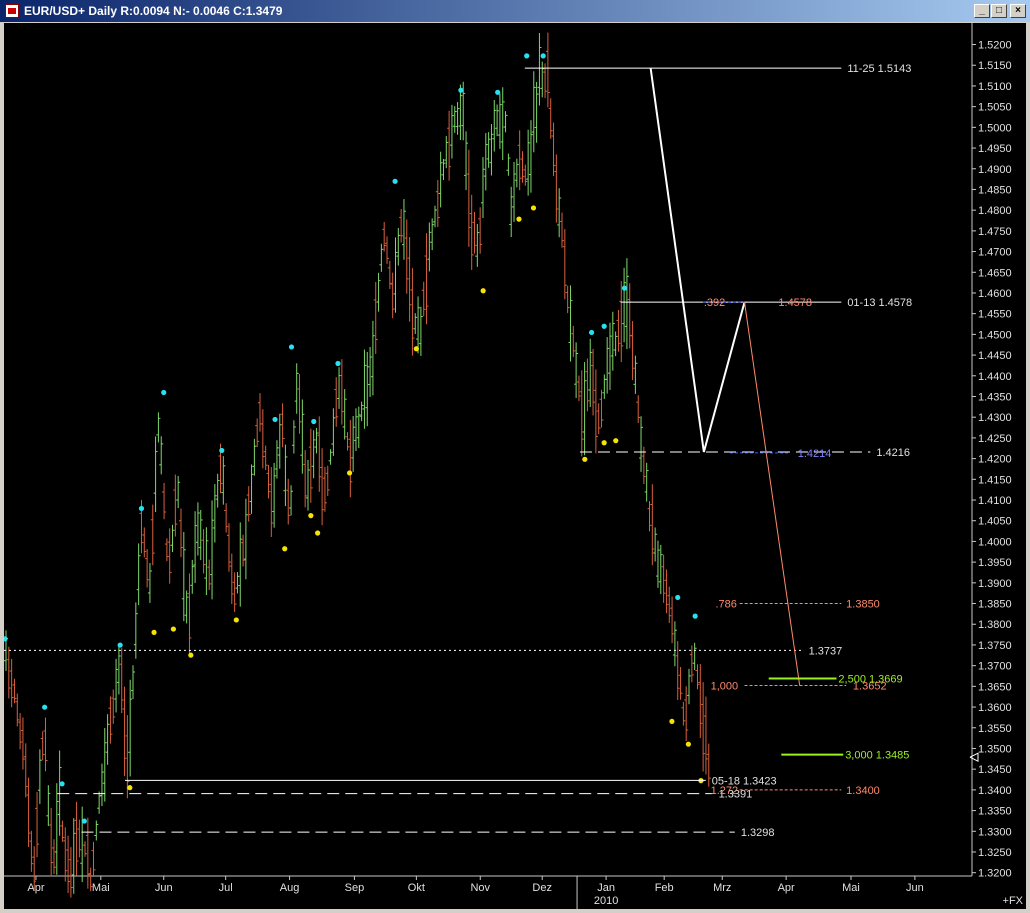  What do you see at coordinates (815, 454) in the screenshot?
I see `fib-value-label: 1.4214` at bounding box center [815, 454].